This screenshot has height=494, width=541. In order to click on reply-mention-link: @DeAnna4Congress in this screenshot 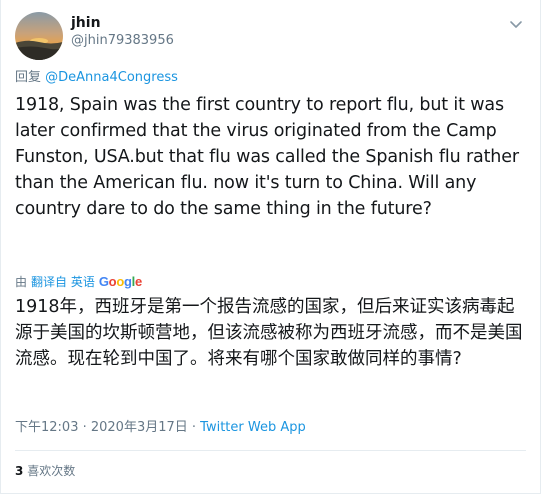, I will do `click(111, 77)`.